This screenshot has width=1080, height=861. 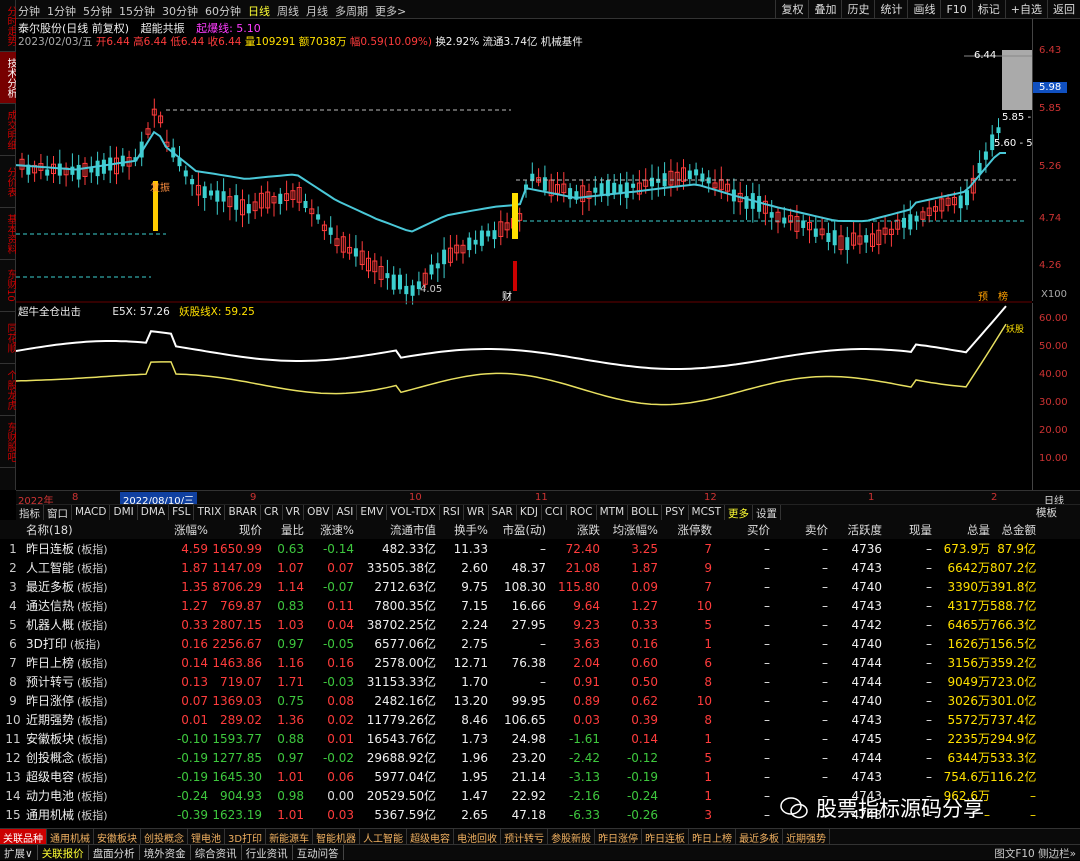 What do you see at coordinates (8, 442) in the screenshot?
I see `left-tab: 东财股吧` at bounding box center [8, 442].